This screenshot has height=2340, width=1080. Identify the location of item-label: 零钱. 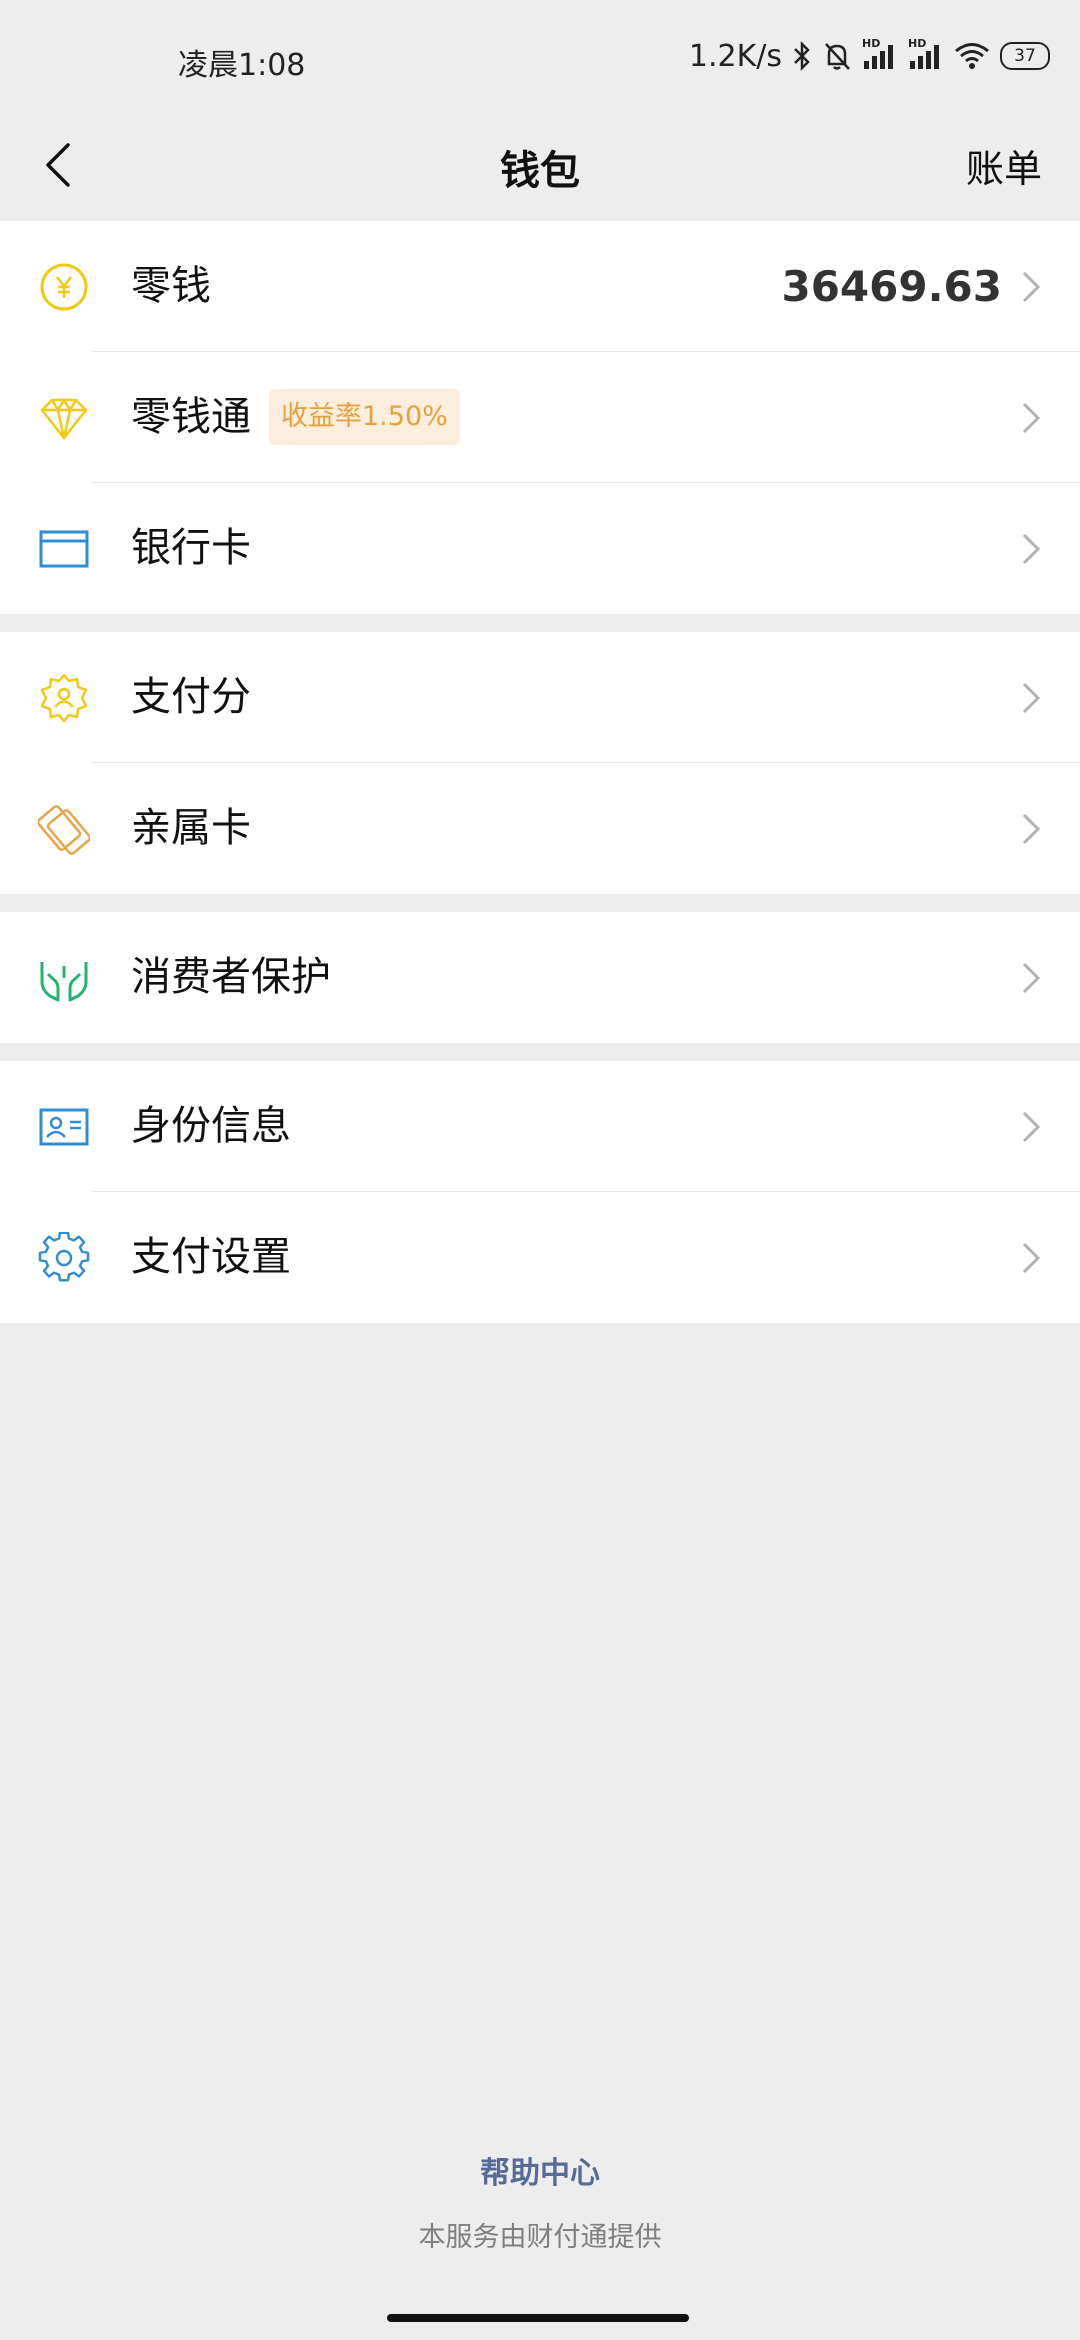
(171, 286).